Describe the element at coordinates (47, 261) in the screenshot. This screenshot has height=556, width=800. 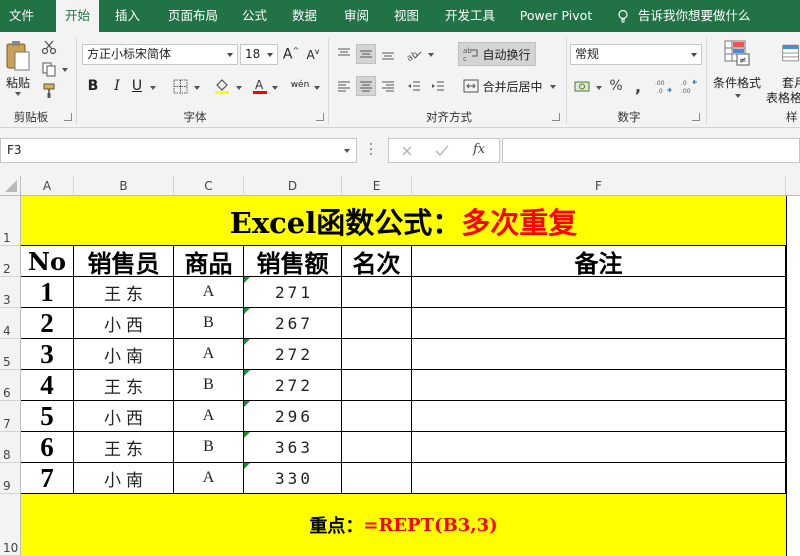
I see `header-cell-no: No` at that location.